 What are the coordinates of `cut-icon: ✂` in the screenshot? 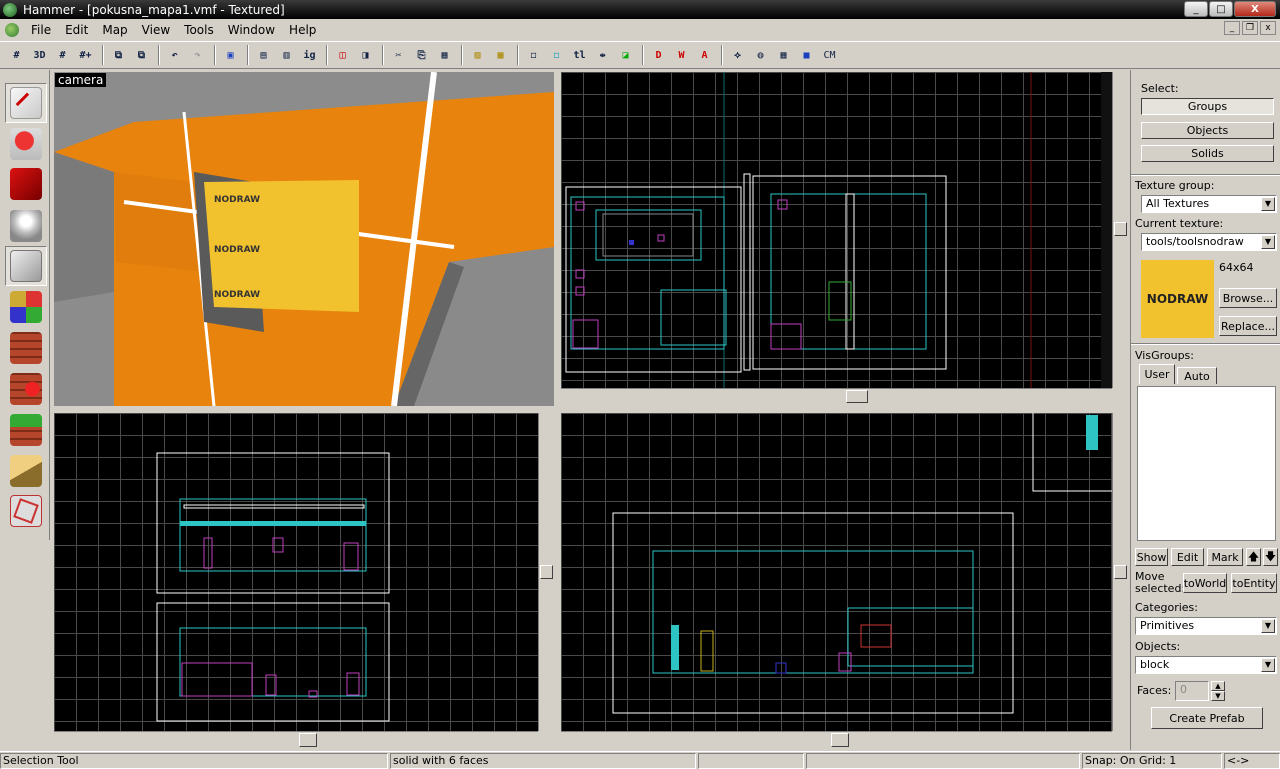 It's located at (398, 55).